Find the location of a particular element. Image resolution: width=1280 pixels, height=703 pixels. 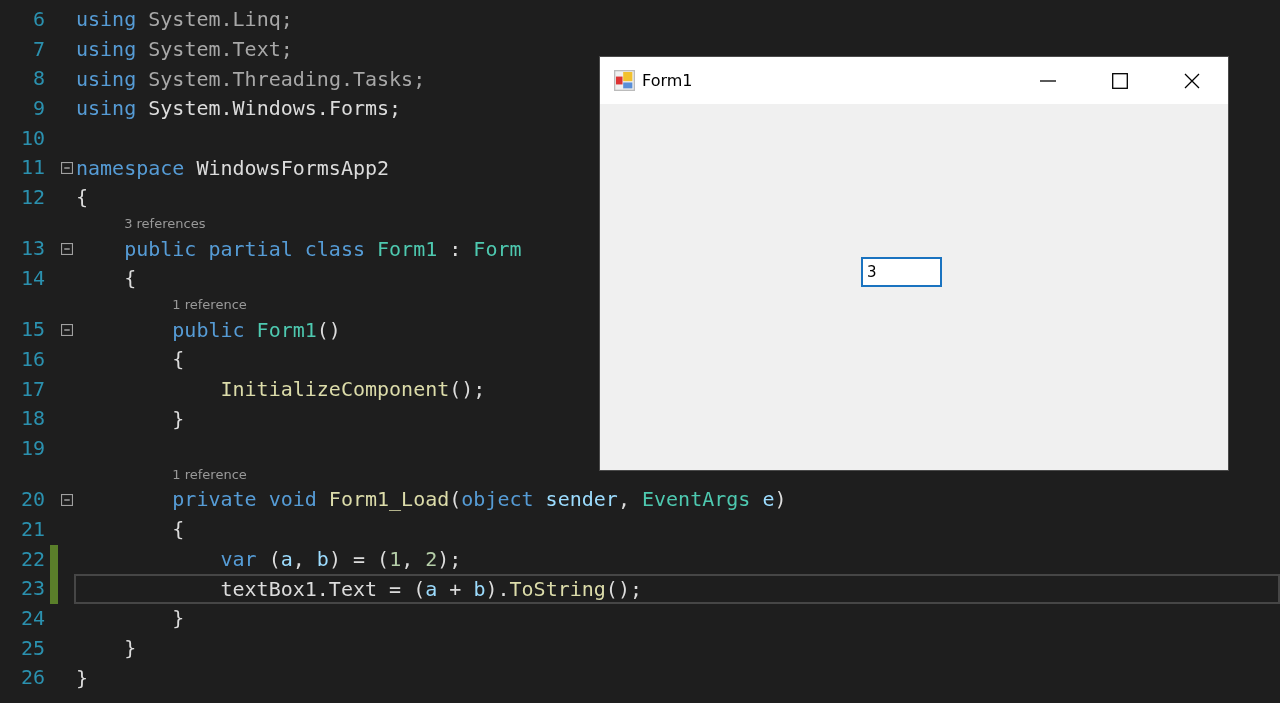

line-number: 24 is located at coordinates (32, 618).